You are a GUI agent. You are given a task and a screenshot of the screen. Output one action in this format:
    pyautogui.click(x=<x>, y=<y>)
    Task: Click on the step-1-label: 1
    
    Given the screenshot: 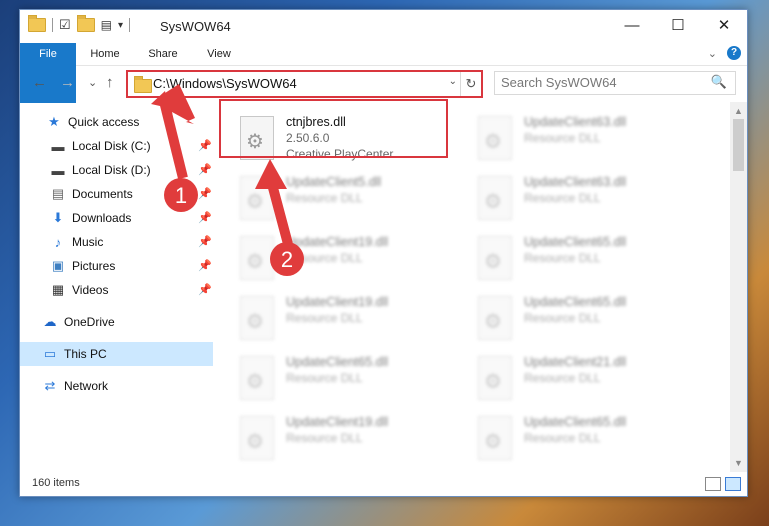 What is the action you would take?
    pyautogui.click(x=181, y=195)
    